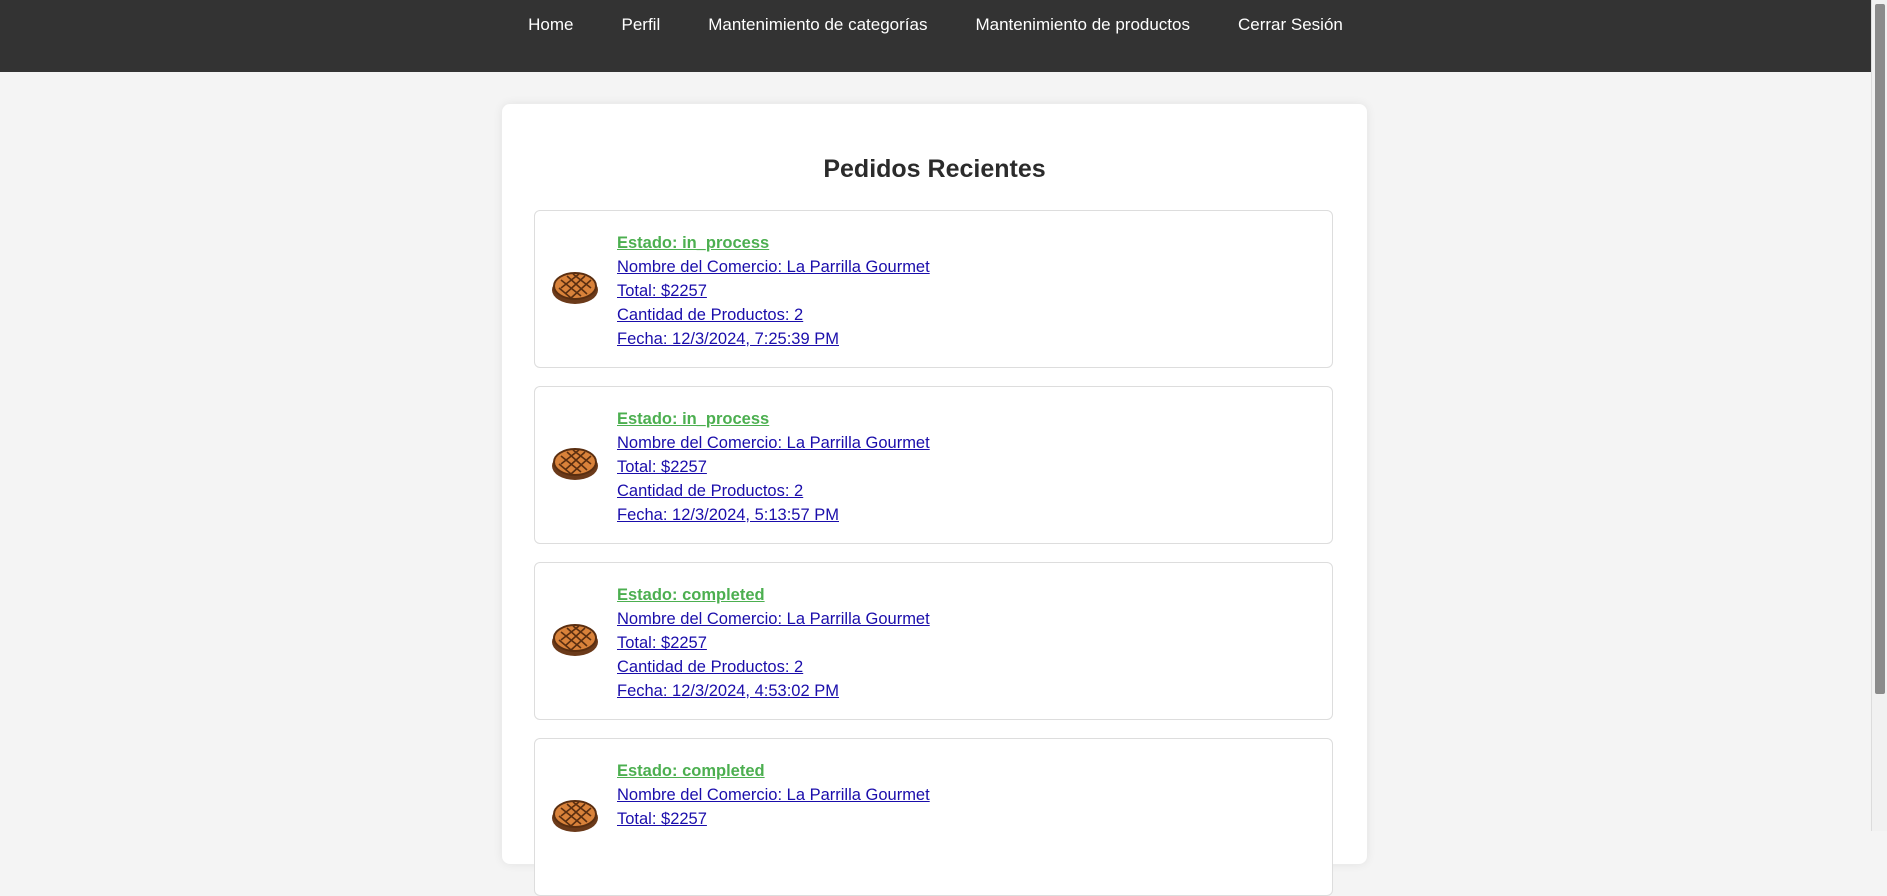 Image resolution: width=1887 pixels, height=896 pixels. Describe the element at coordinates (1082, 25) in the screenshot. I see `nav-products-link: Mantenimiento de productos` at that location.